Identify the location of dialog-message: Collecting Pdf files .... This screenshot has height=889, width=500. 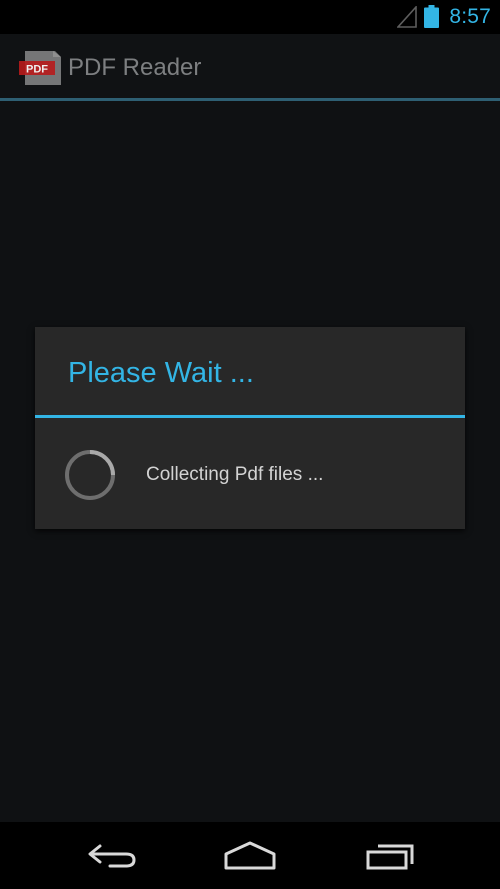
(235, 474).